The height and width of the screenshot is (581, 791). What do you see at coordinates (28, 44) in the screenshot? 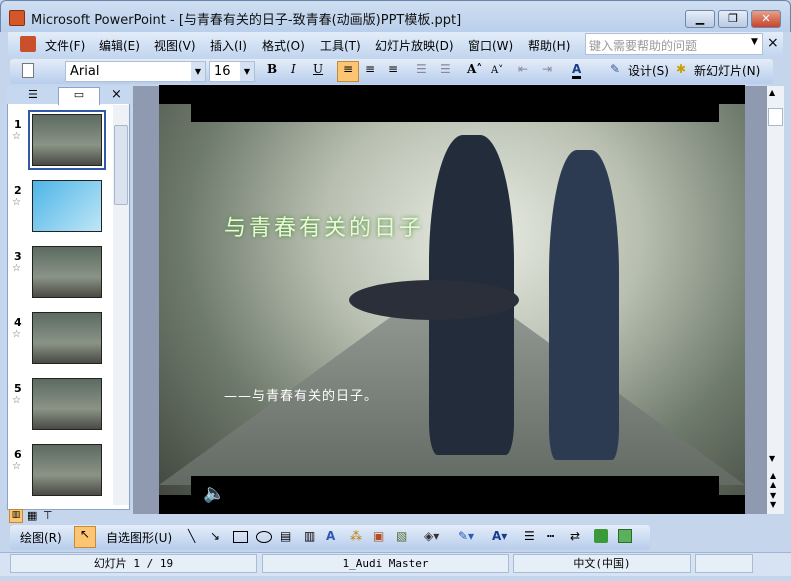
I see `document-icon` at bounding box center [28, 44].